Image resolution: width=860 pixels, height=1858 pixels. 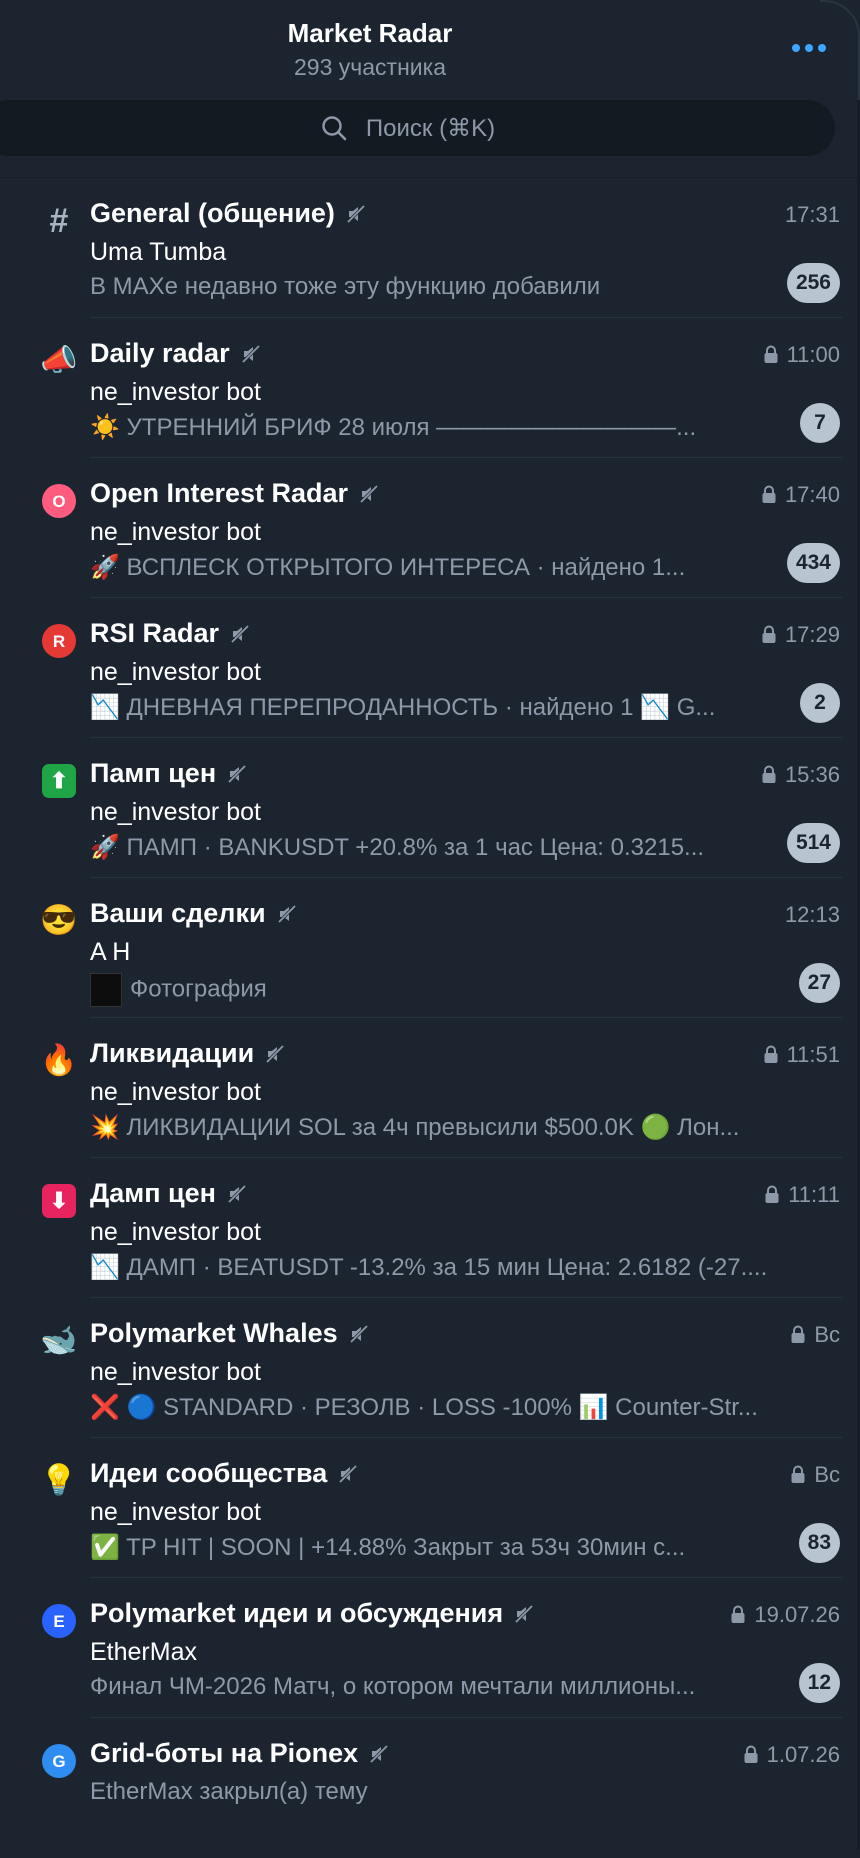 What do you see at coordinates (59, 1761) in the screenshot?
I see `topic-avatar: G` at bounding box center [59, 1761].